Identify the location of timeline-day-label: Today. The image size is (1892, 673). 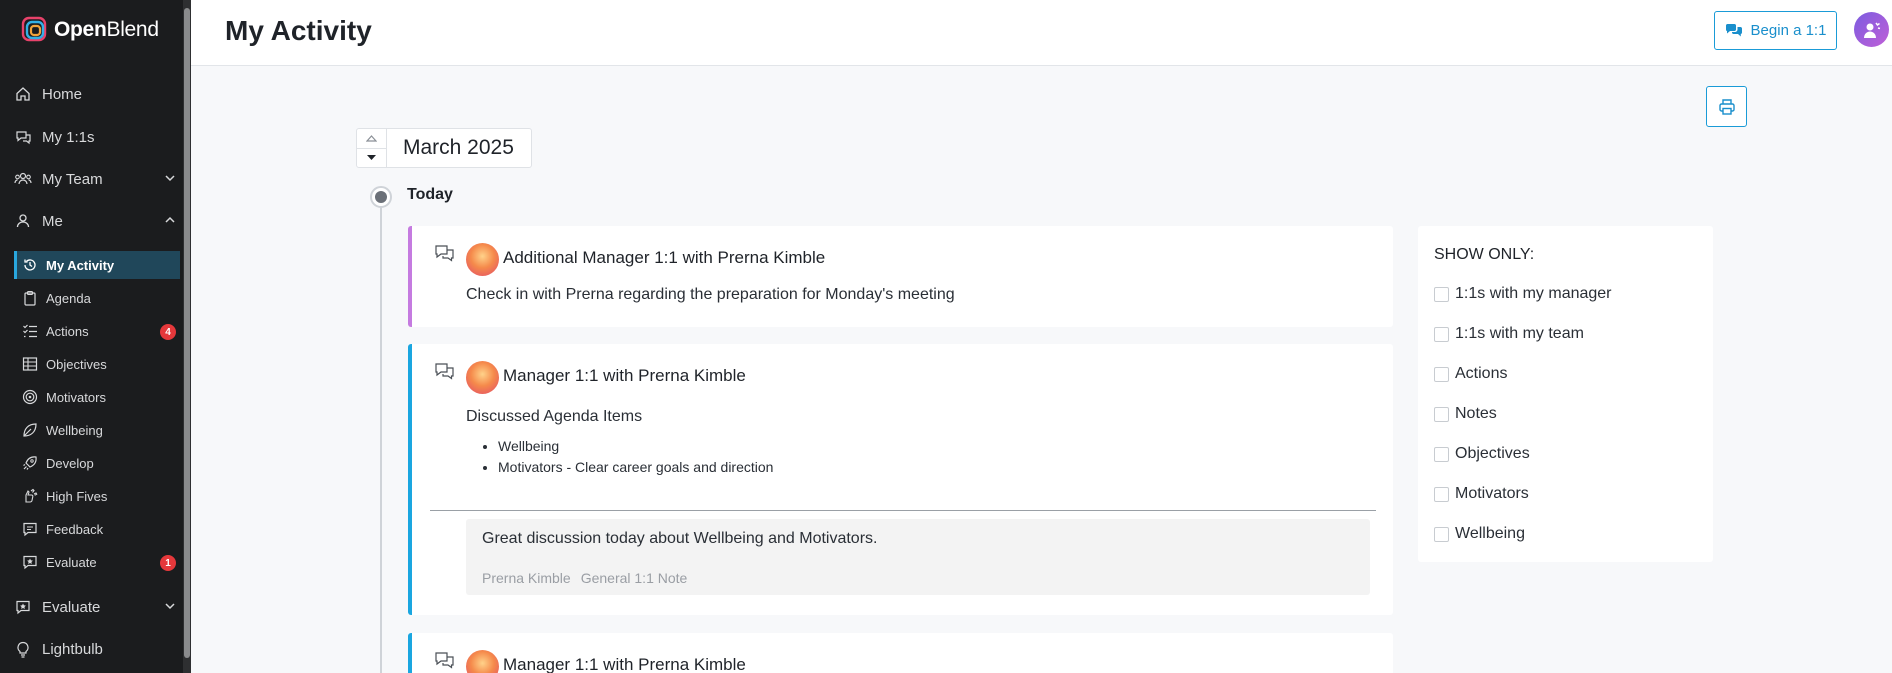
(430, 194).